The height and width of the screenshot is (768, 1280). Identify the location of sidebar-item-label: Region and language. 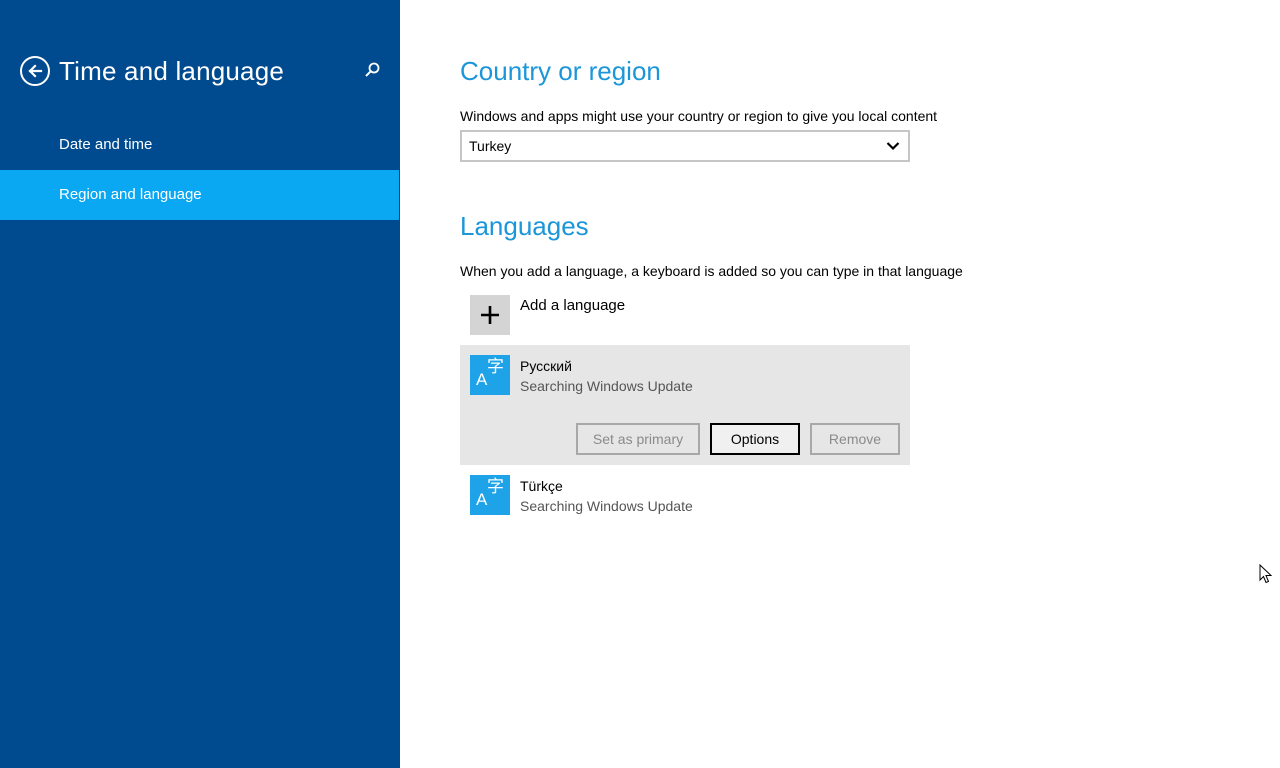
(130, 194).